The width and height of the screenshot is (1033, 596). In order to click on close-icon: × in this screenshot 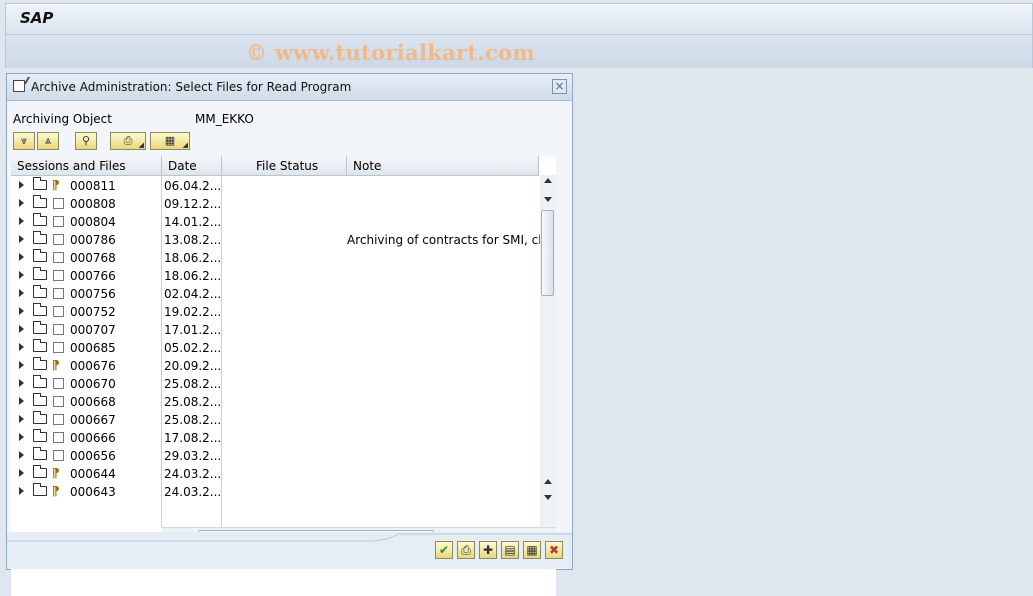, I will do `click(559, 86)`.